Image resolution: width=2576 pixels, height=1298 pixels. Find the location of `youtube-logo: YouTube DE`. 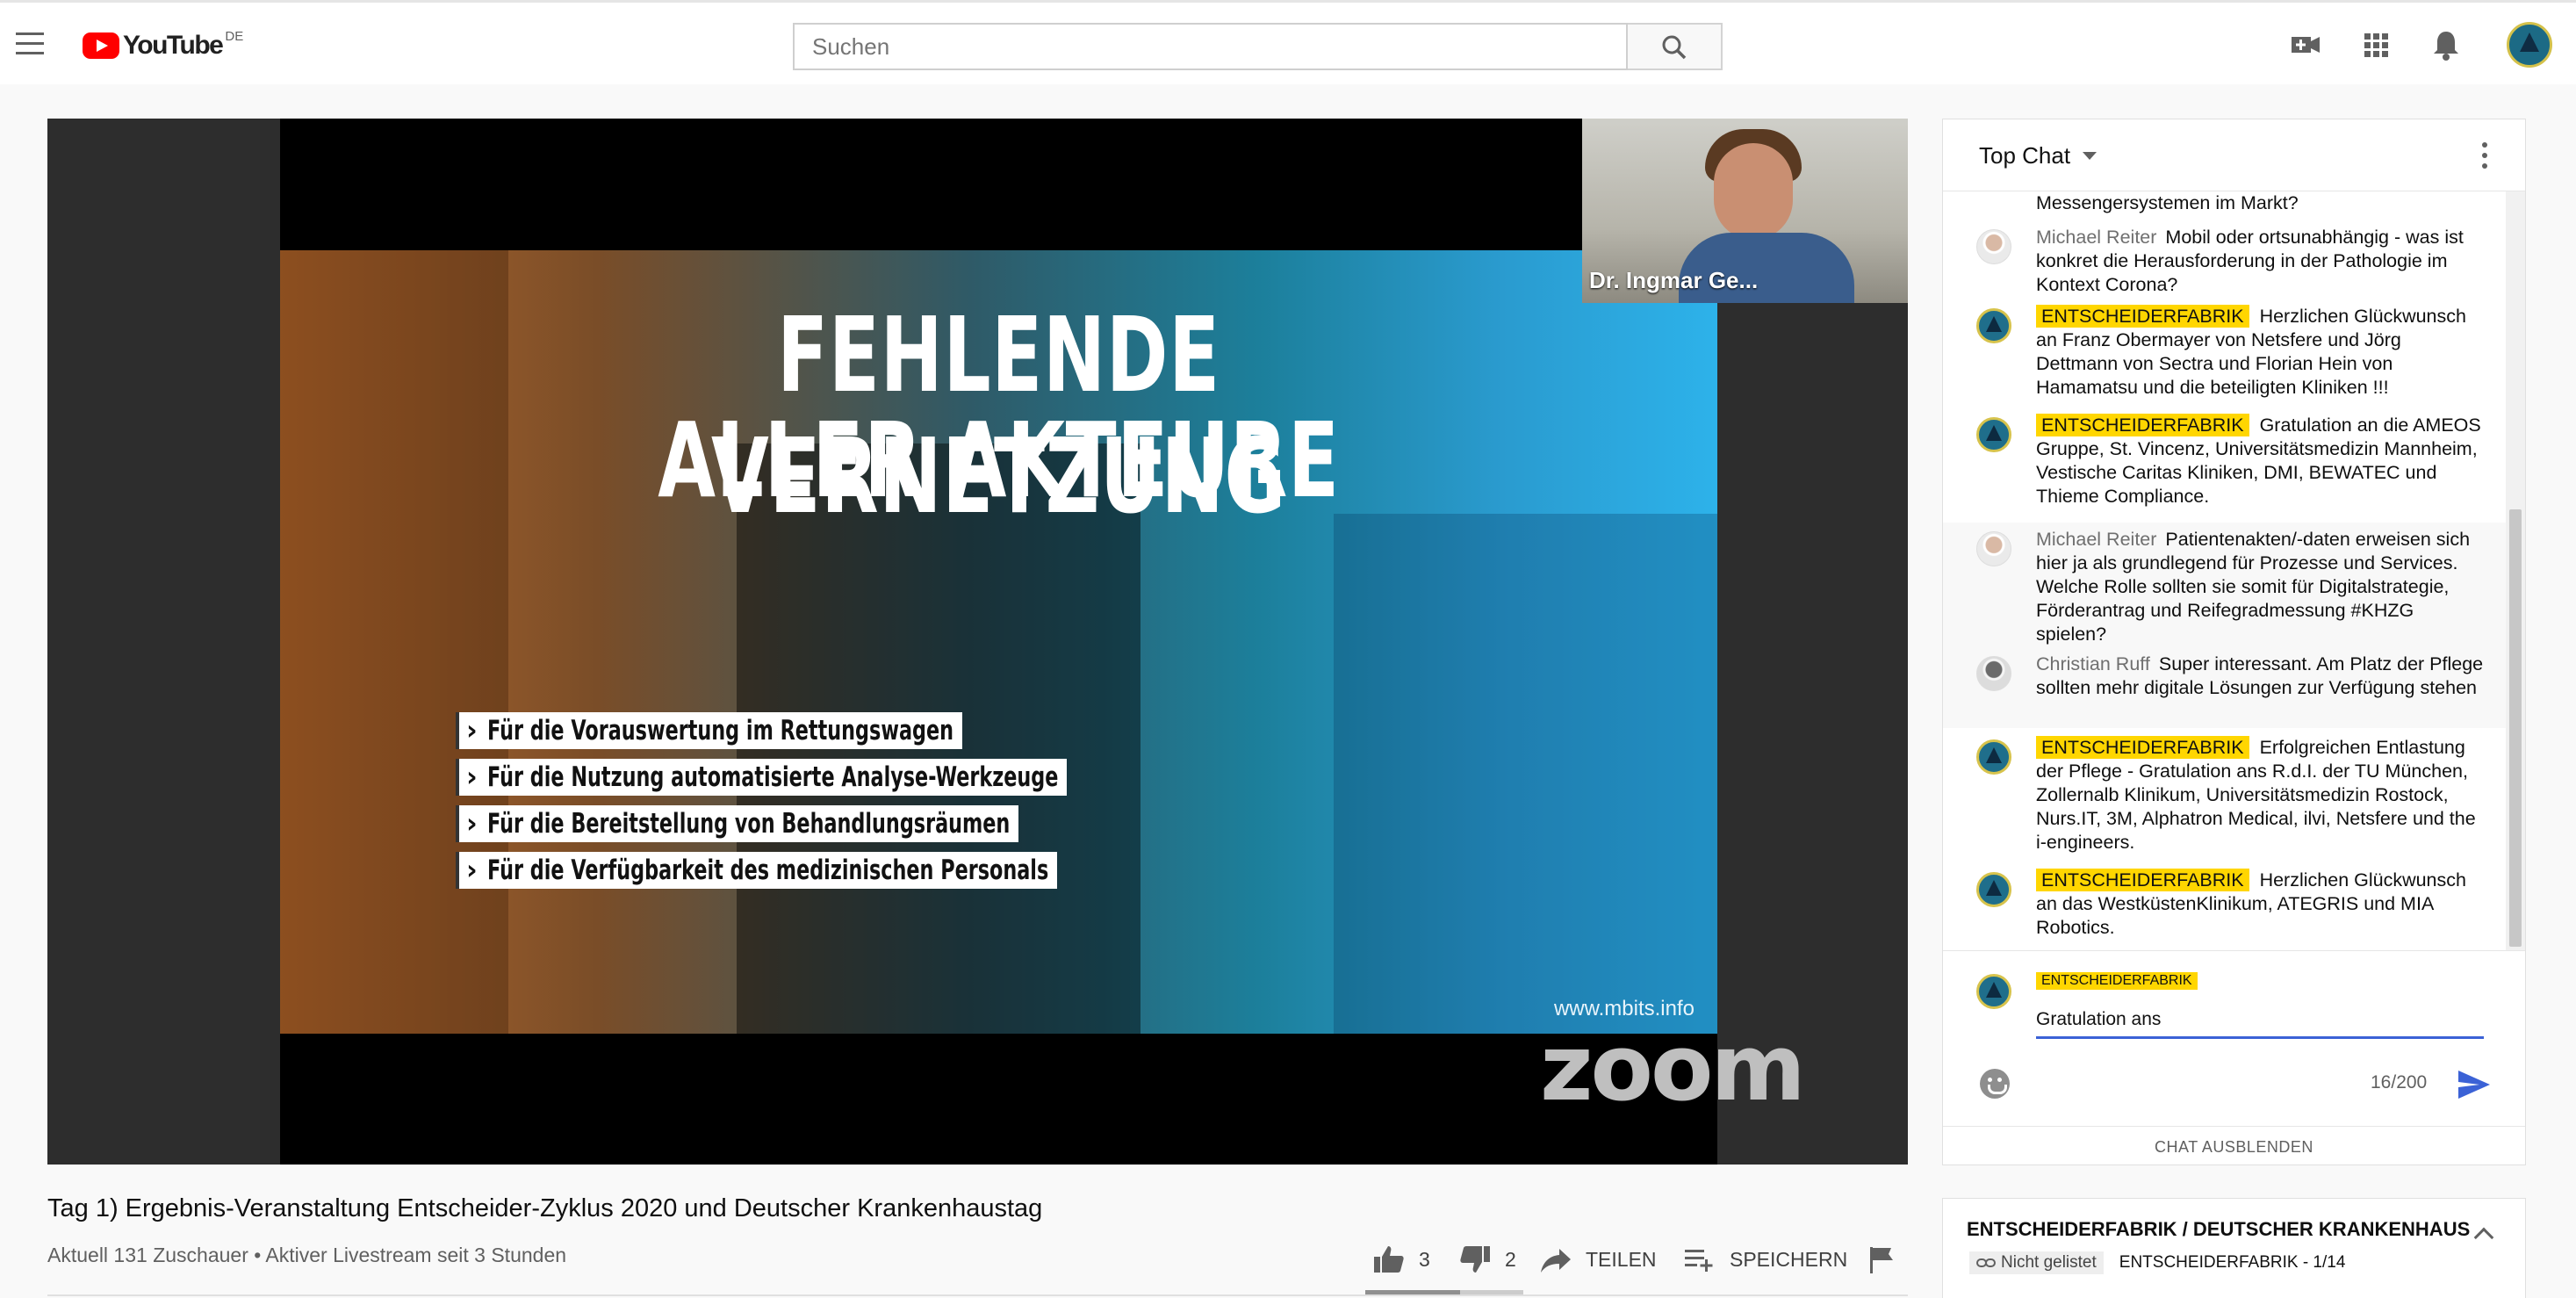

youtube-logo: YouTube DE is located at coordinates (163, 45).